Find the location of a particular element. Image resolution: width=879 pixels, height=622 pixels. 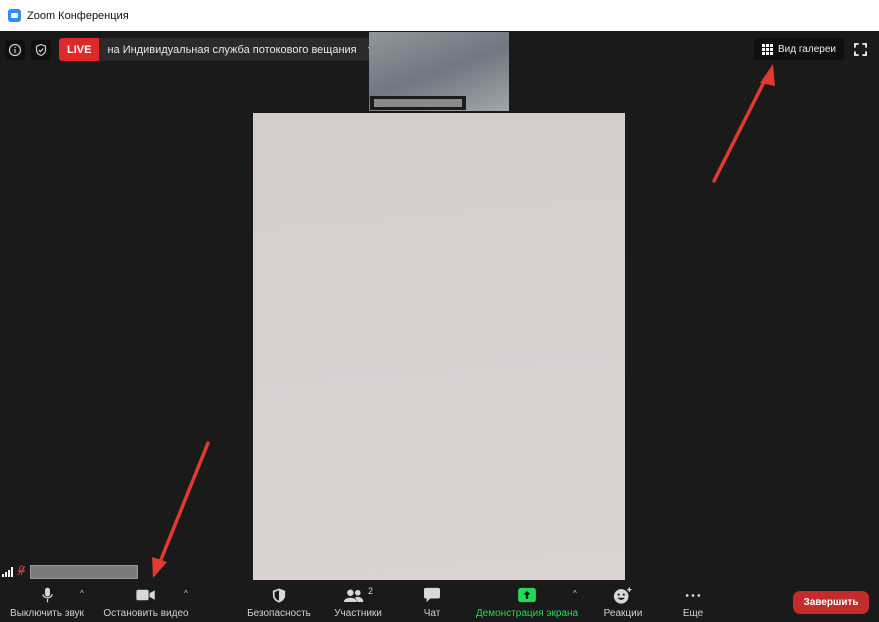

shield-check-icon is located at coordinates (41, 49).